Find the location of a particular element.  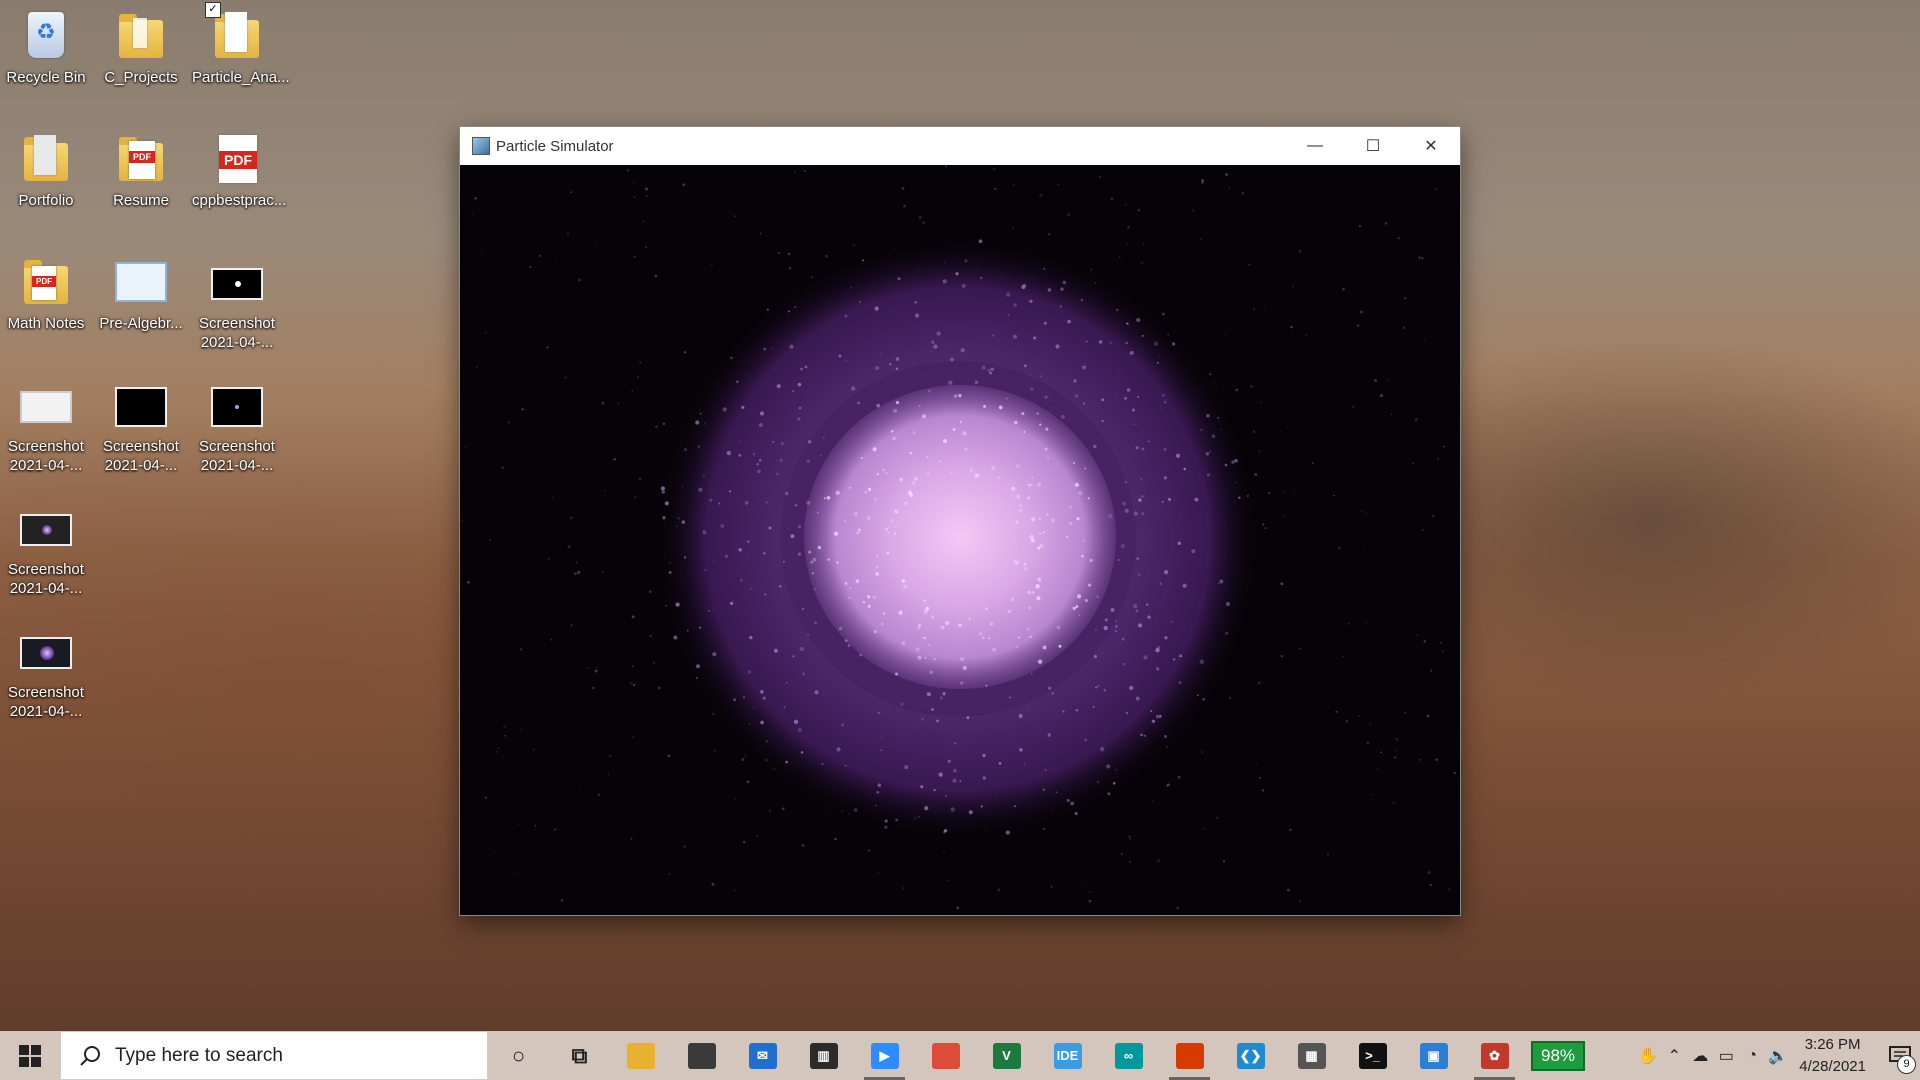

desktop-icon-c-projects: C_Projects is located at coordinates (141, 47).